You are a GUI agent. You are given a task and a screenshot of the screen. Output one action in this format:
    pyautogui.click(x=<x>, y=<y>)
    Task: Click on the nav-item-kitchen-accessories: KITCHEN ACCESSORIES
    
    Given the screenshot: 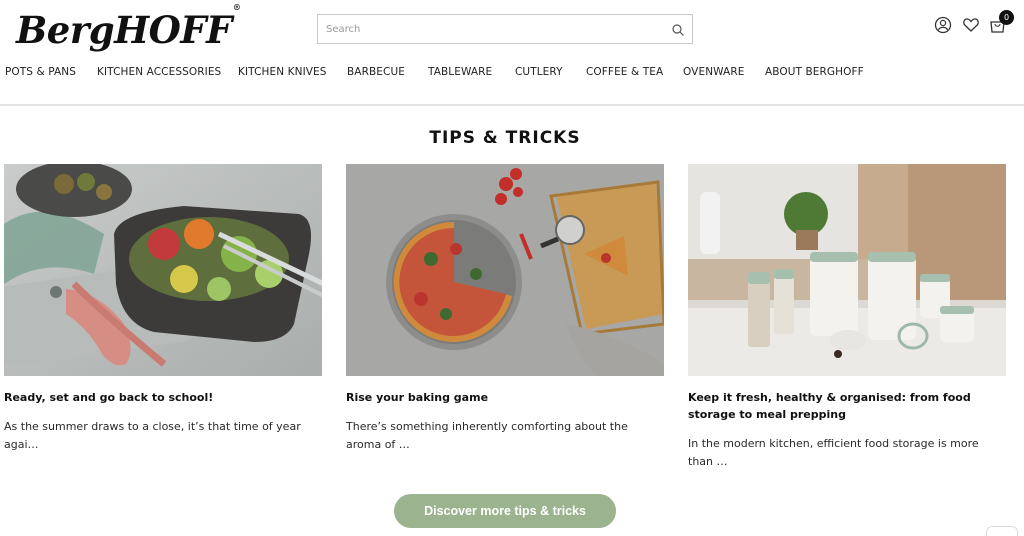 What is the action you would take?
    pyautogui.click(x=159, y=72)
    